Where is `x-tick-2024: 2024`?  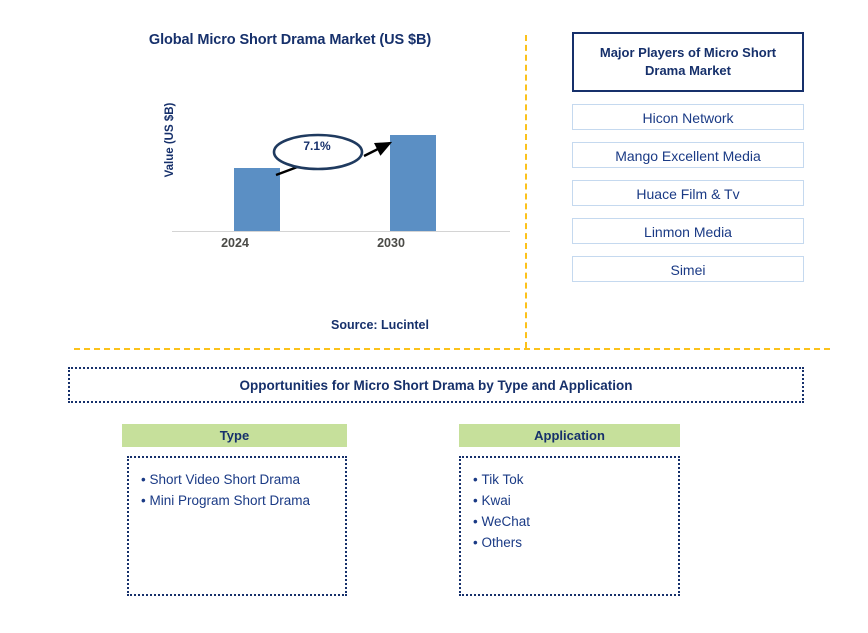 x-tick-2024: 2024 is located at coordinates (235, 243).